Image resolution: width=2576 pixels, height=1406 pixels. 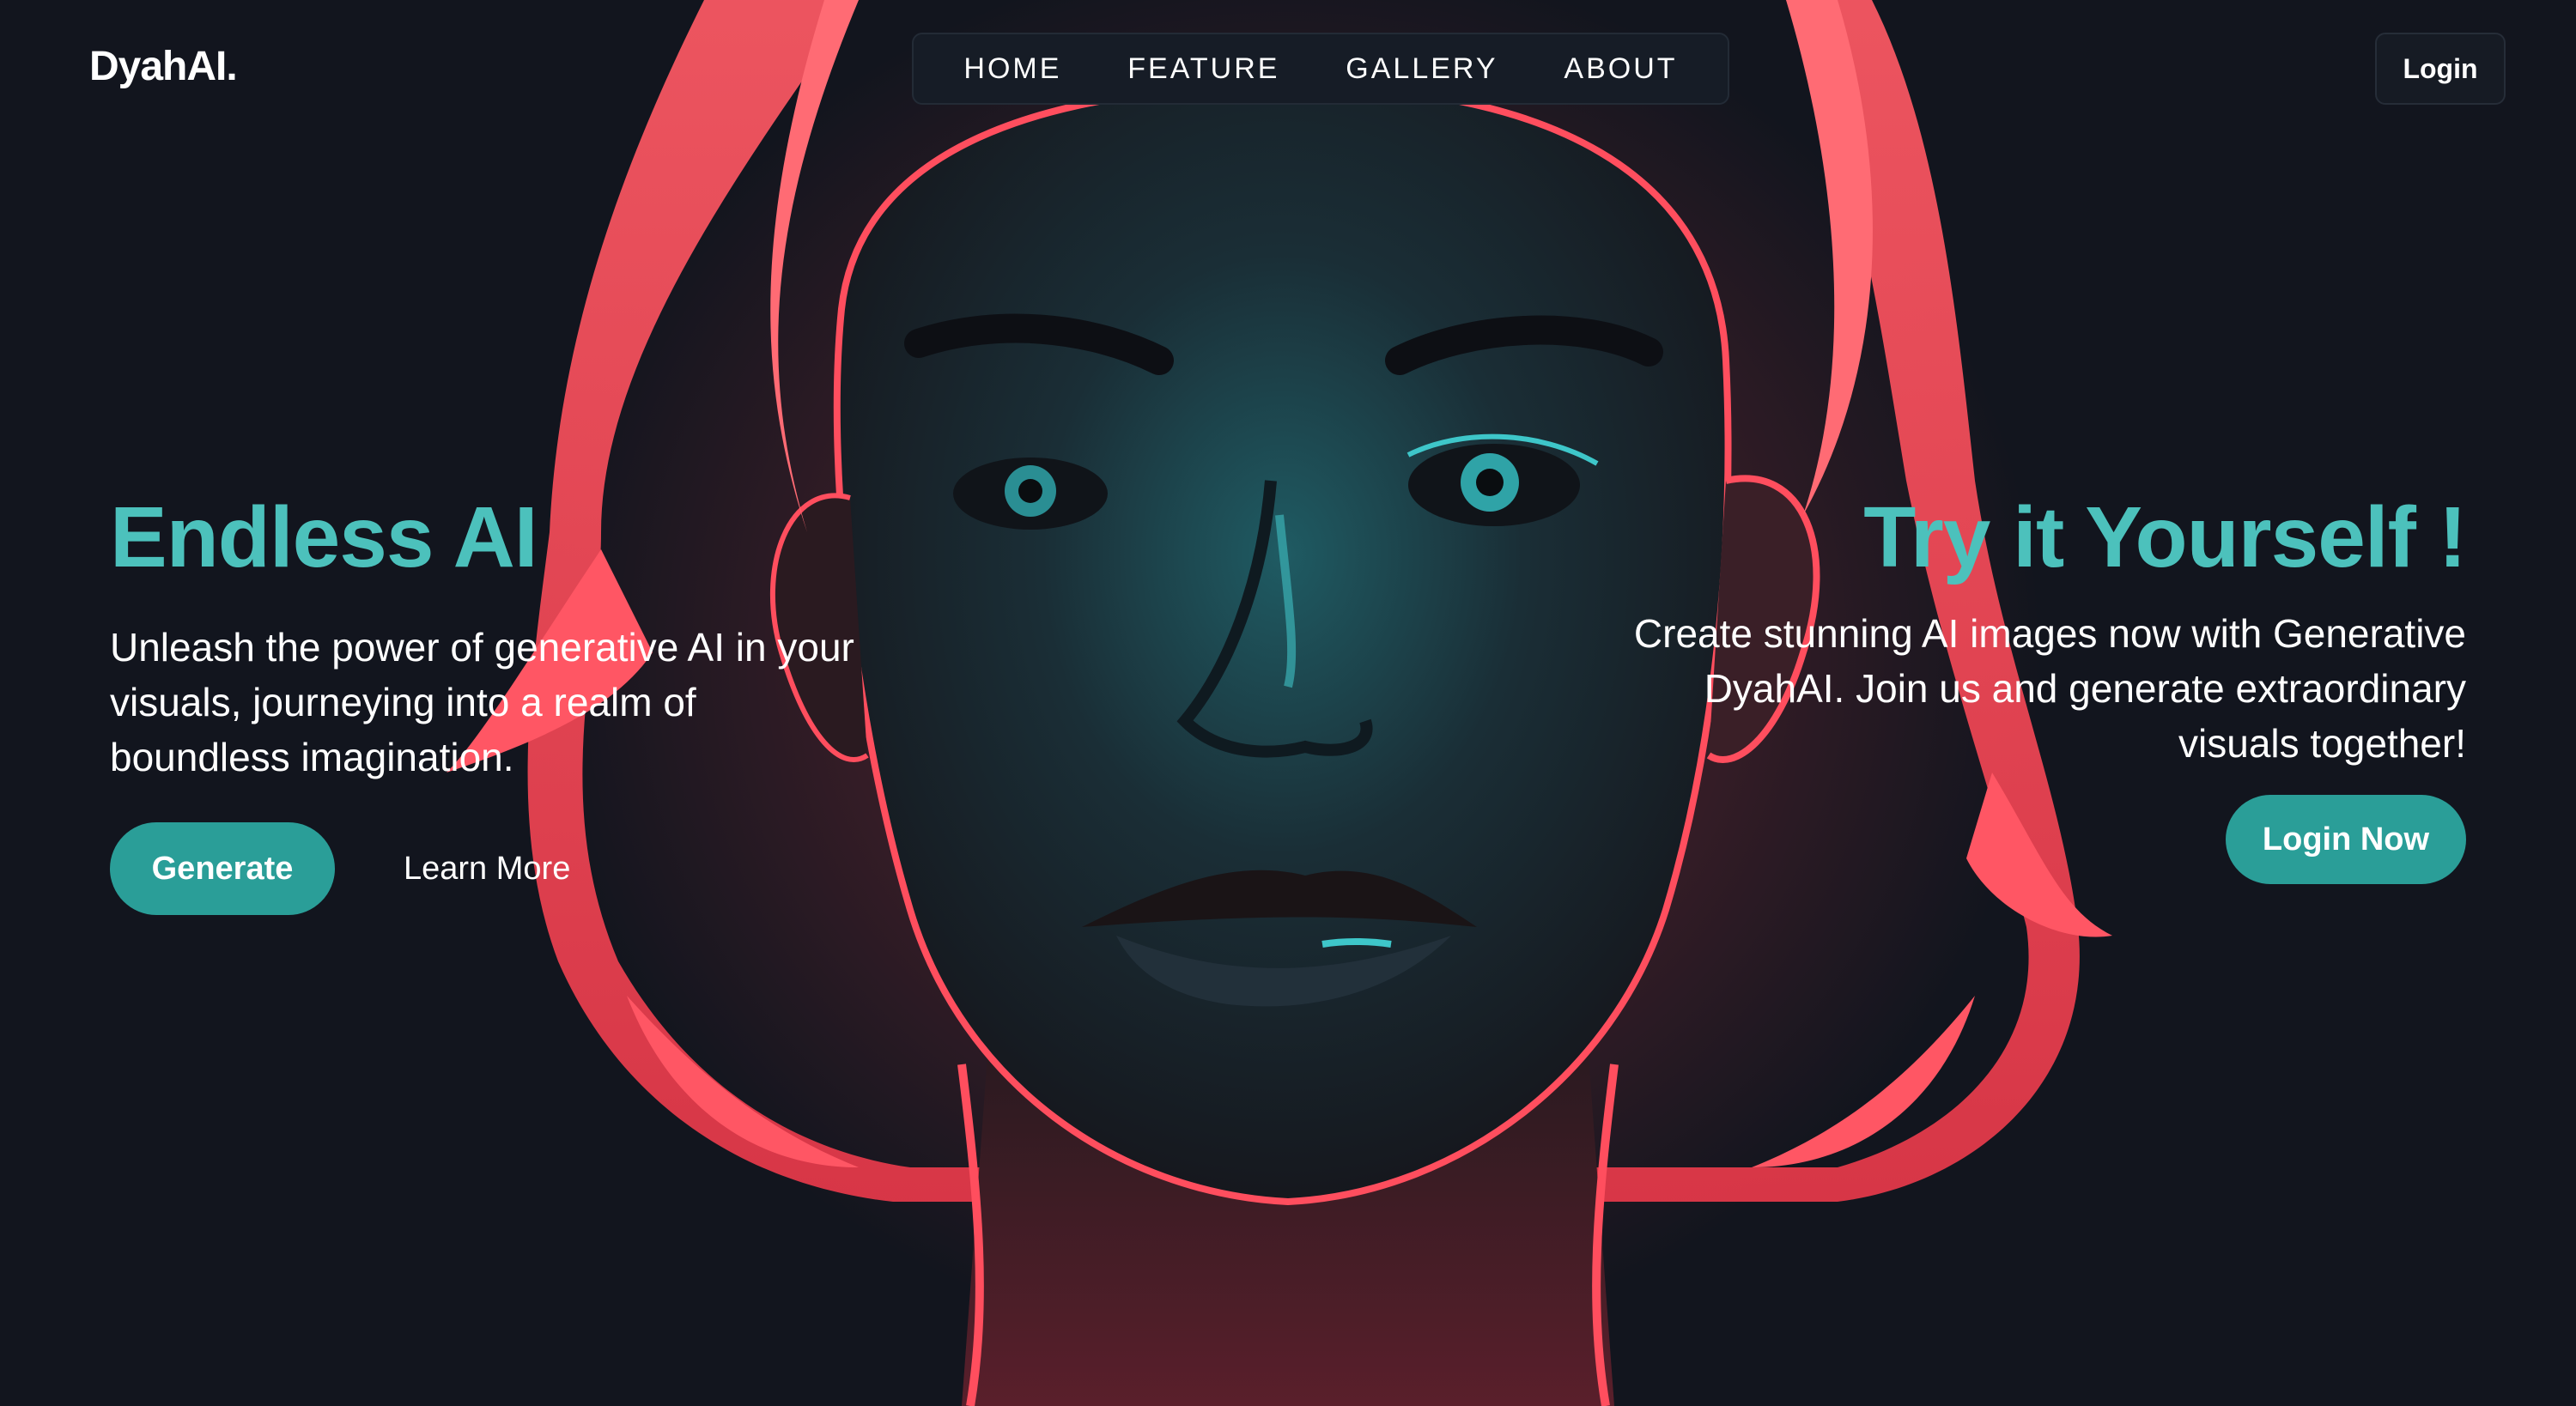 What do you see at coordinates (2165, 537) in the screenshot?
I see `hero-right-title: Try it Yourself !` at bounding box center [2165, 537].